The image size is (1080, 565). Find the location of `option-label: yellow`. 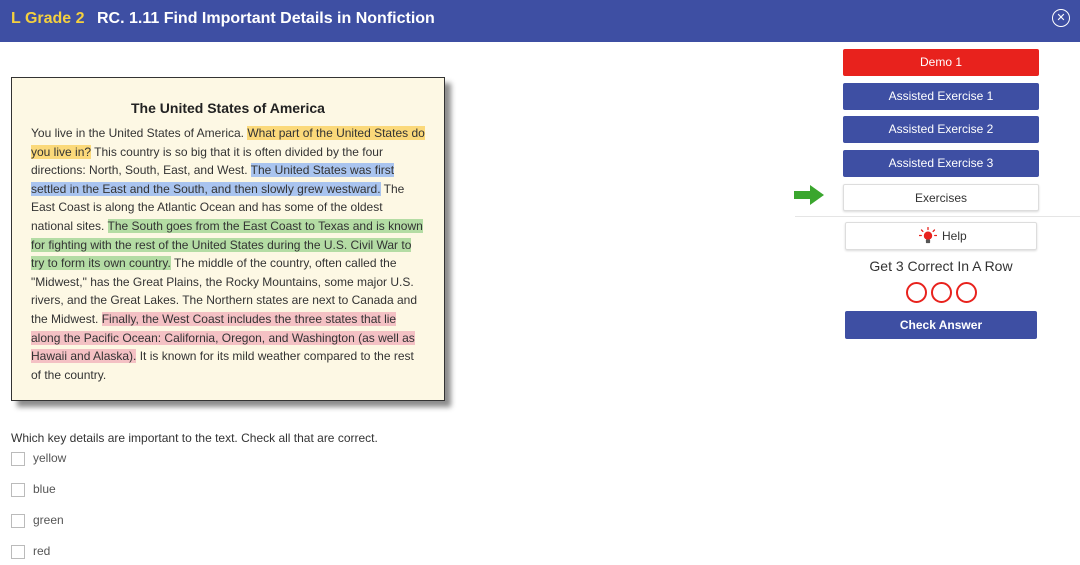

option-label: yellow is located at coordinates (50, 458).